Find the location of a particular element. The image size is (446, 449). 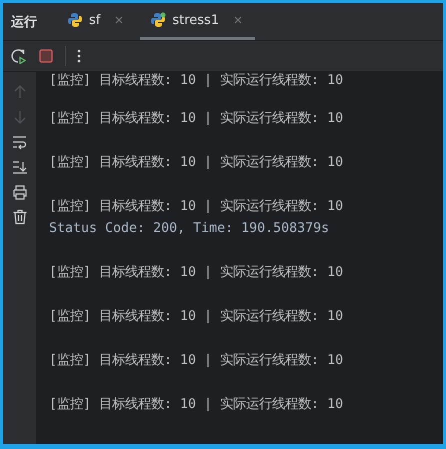

trash-icon is located at coordinates (20, 217).